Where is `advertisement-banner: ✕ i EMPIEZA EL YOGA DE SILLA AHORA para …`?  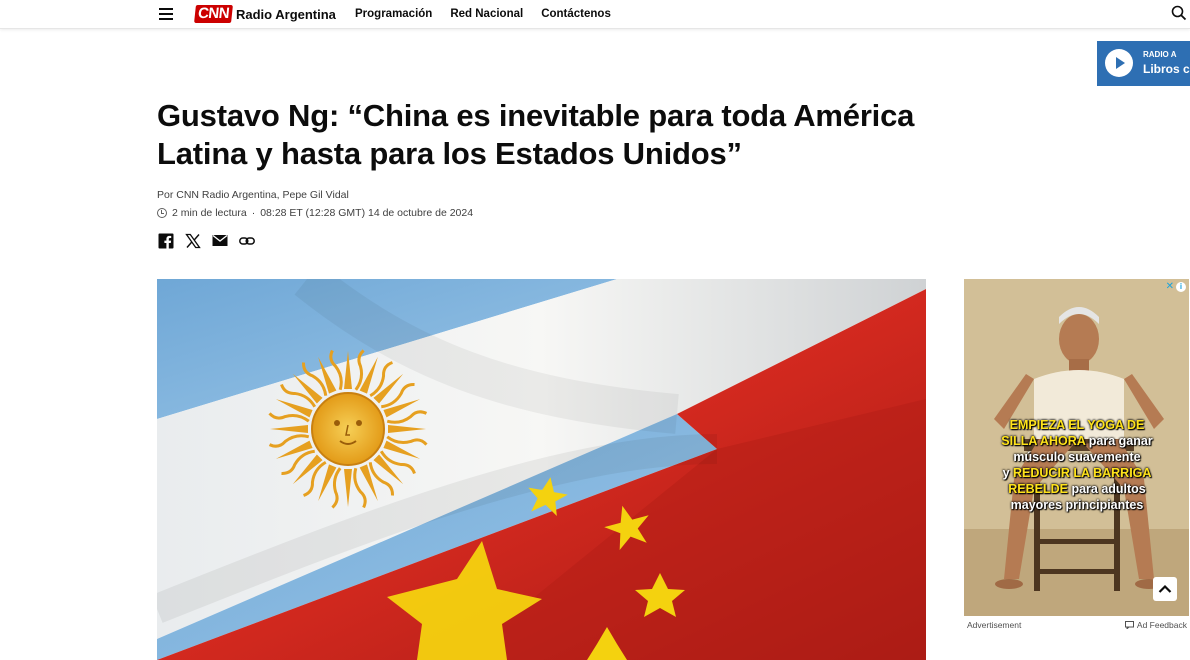 advertisement-banner: ✕ i EMPIEZA EL YOGA DE SILLA AHORA para … is located at coordinates (1076, 447).